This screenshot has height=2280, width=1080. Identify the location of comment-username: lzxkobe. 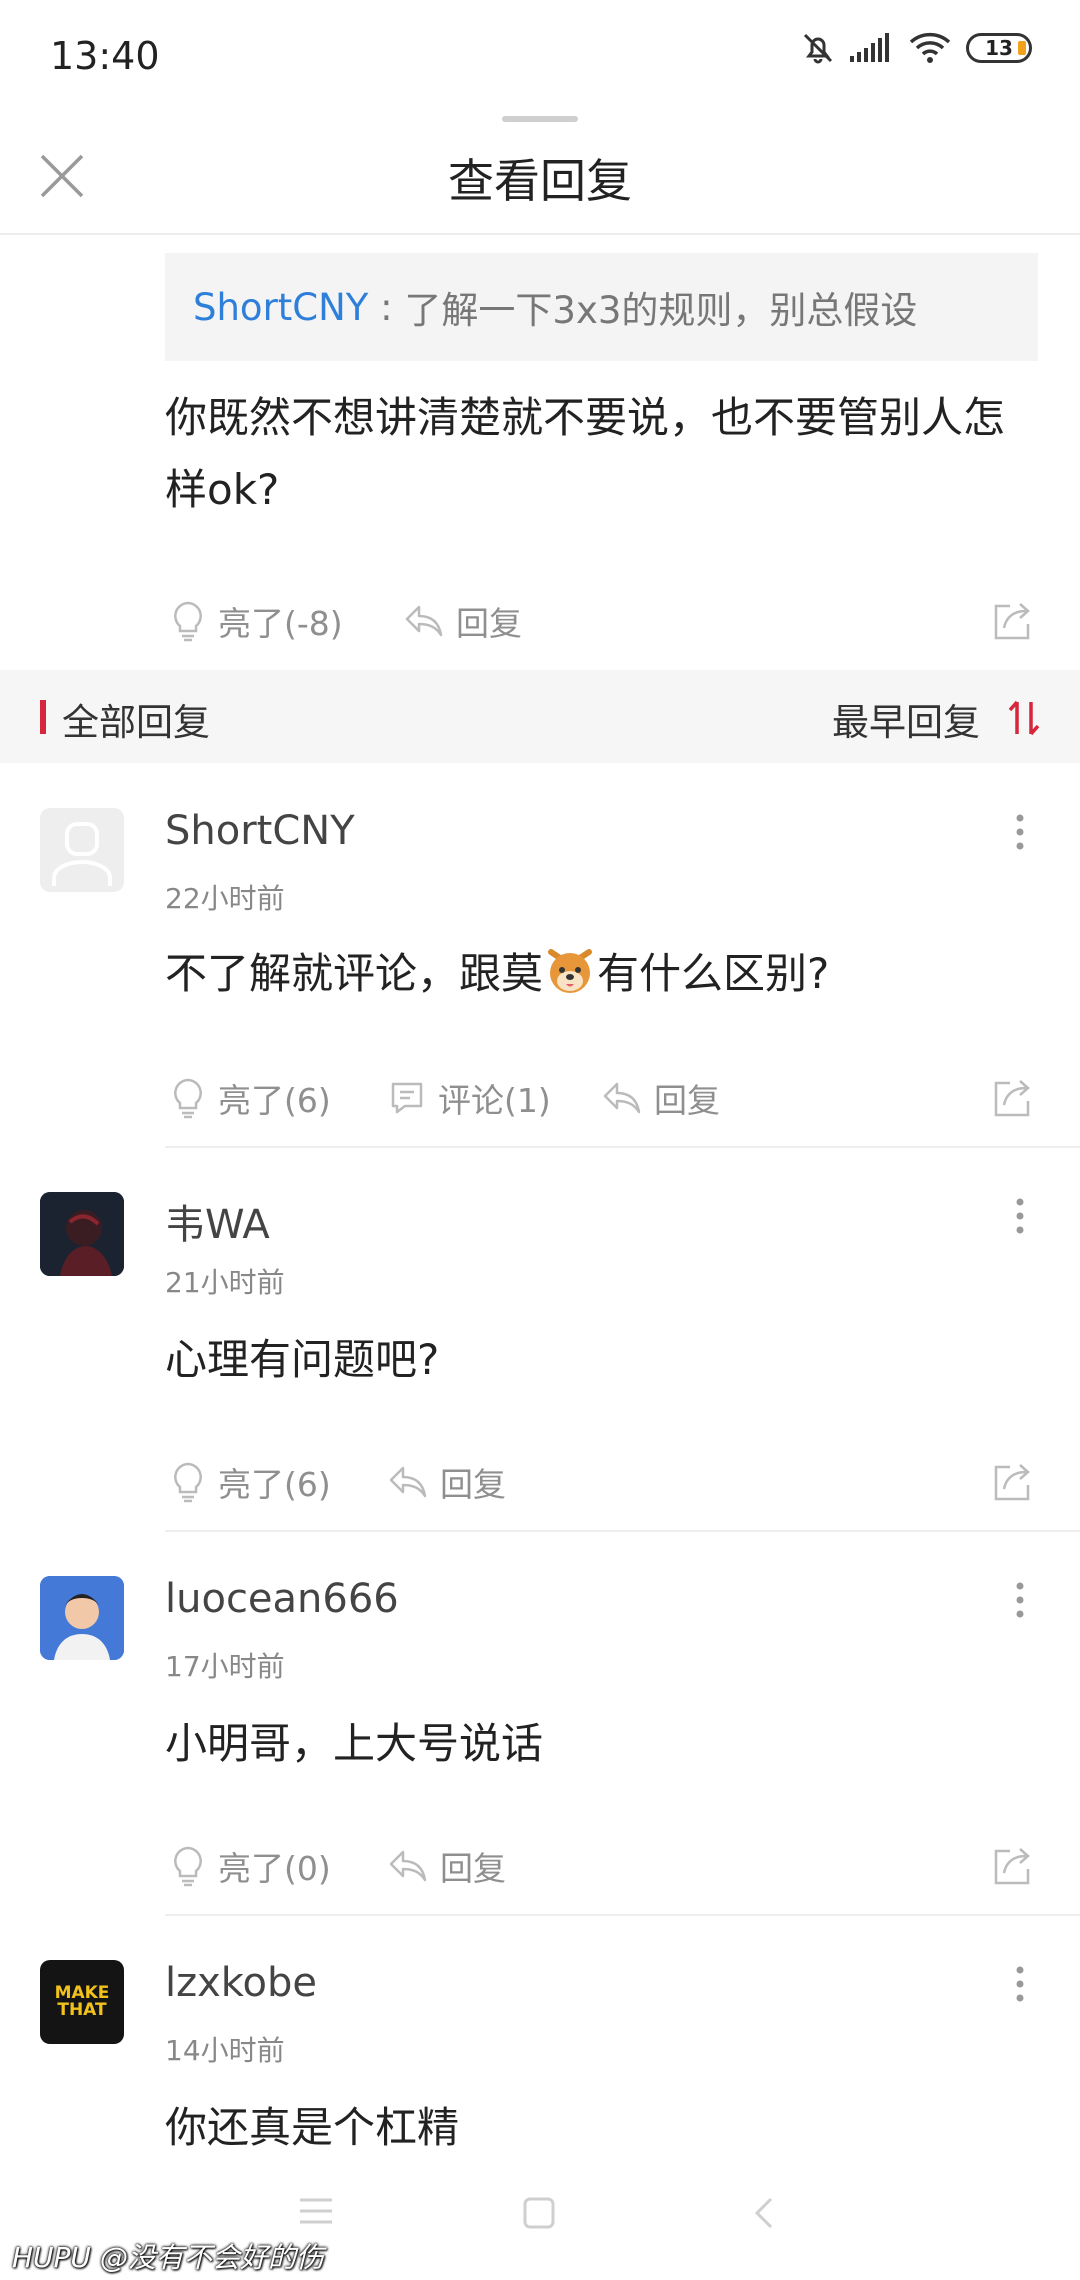
(241, 1983).